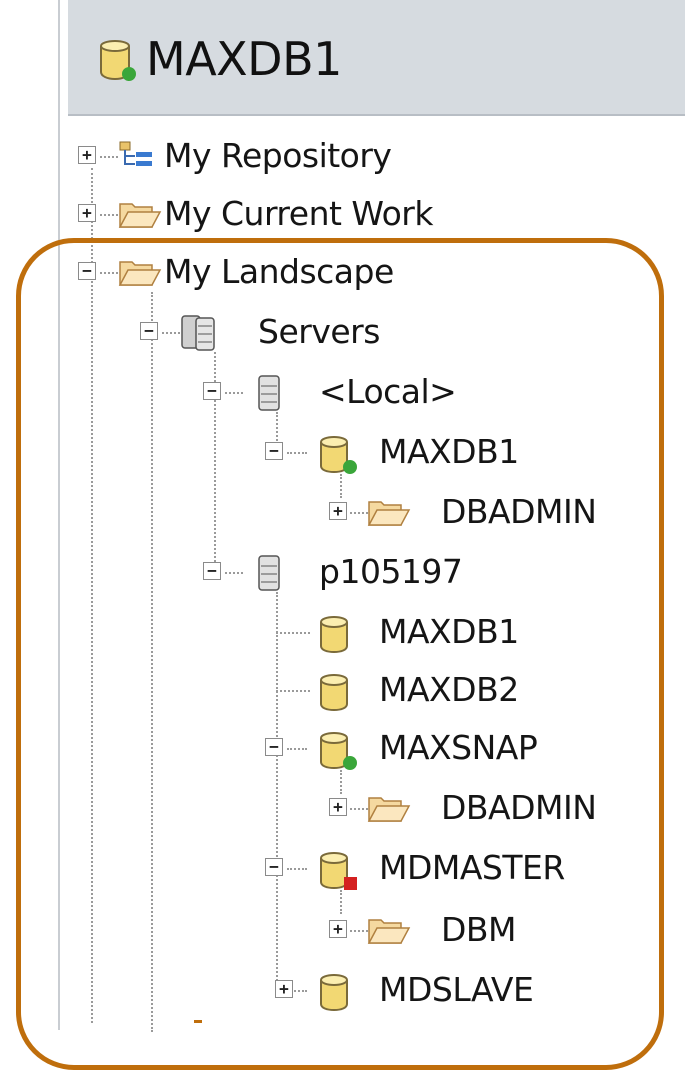 This screenshot has width=685, height=1083. What do you see at coordinates (376, 58) in the screenshot?
I see `title-bar: MAXDB1` at bounding box center [376, 58].